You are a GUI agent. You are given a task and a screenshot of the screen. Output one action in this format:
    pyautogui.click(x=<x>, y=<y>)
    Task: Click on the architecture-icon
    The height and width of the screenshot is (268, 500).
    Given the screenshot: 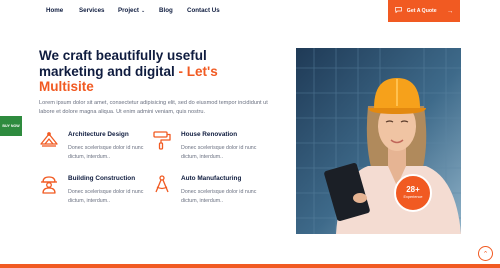 What is the action you would take?
    pyautogui.click(x=49, y=140)
    